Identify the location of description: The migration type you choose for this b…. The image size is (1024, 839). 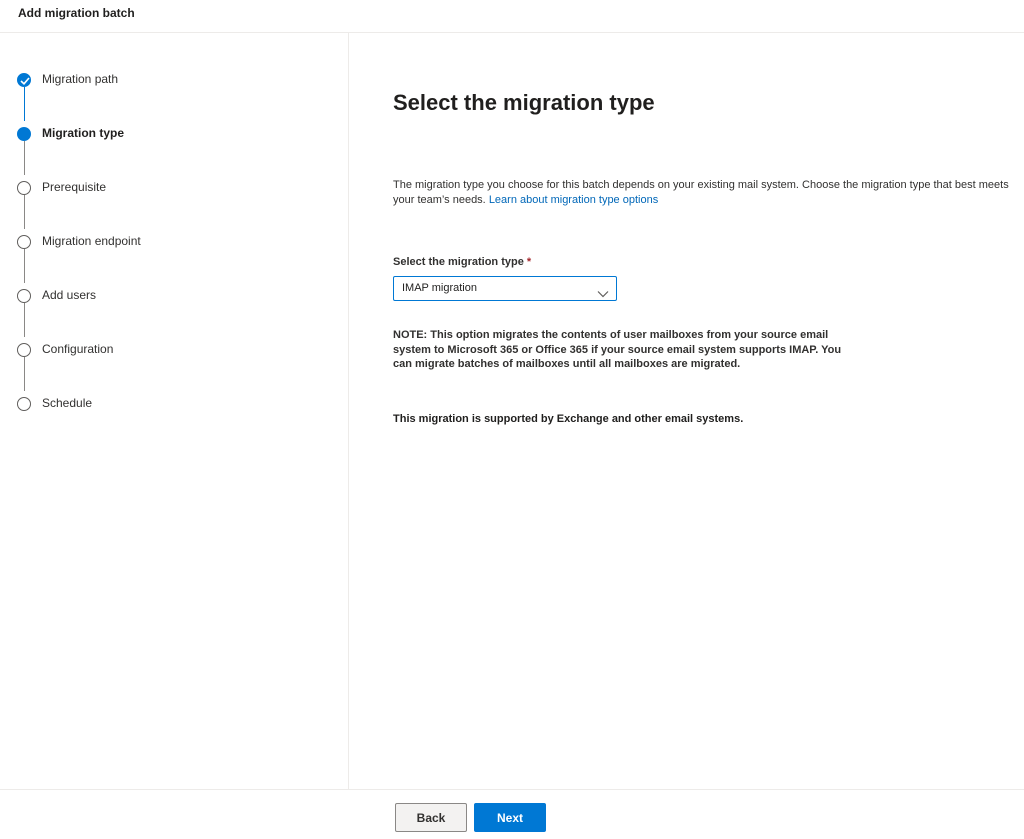
(705, 193).